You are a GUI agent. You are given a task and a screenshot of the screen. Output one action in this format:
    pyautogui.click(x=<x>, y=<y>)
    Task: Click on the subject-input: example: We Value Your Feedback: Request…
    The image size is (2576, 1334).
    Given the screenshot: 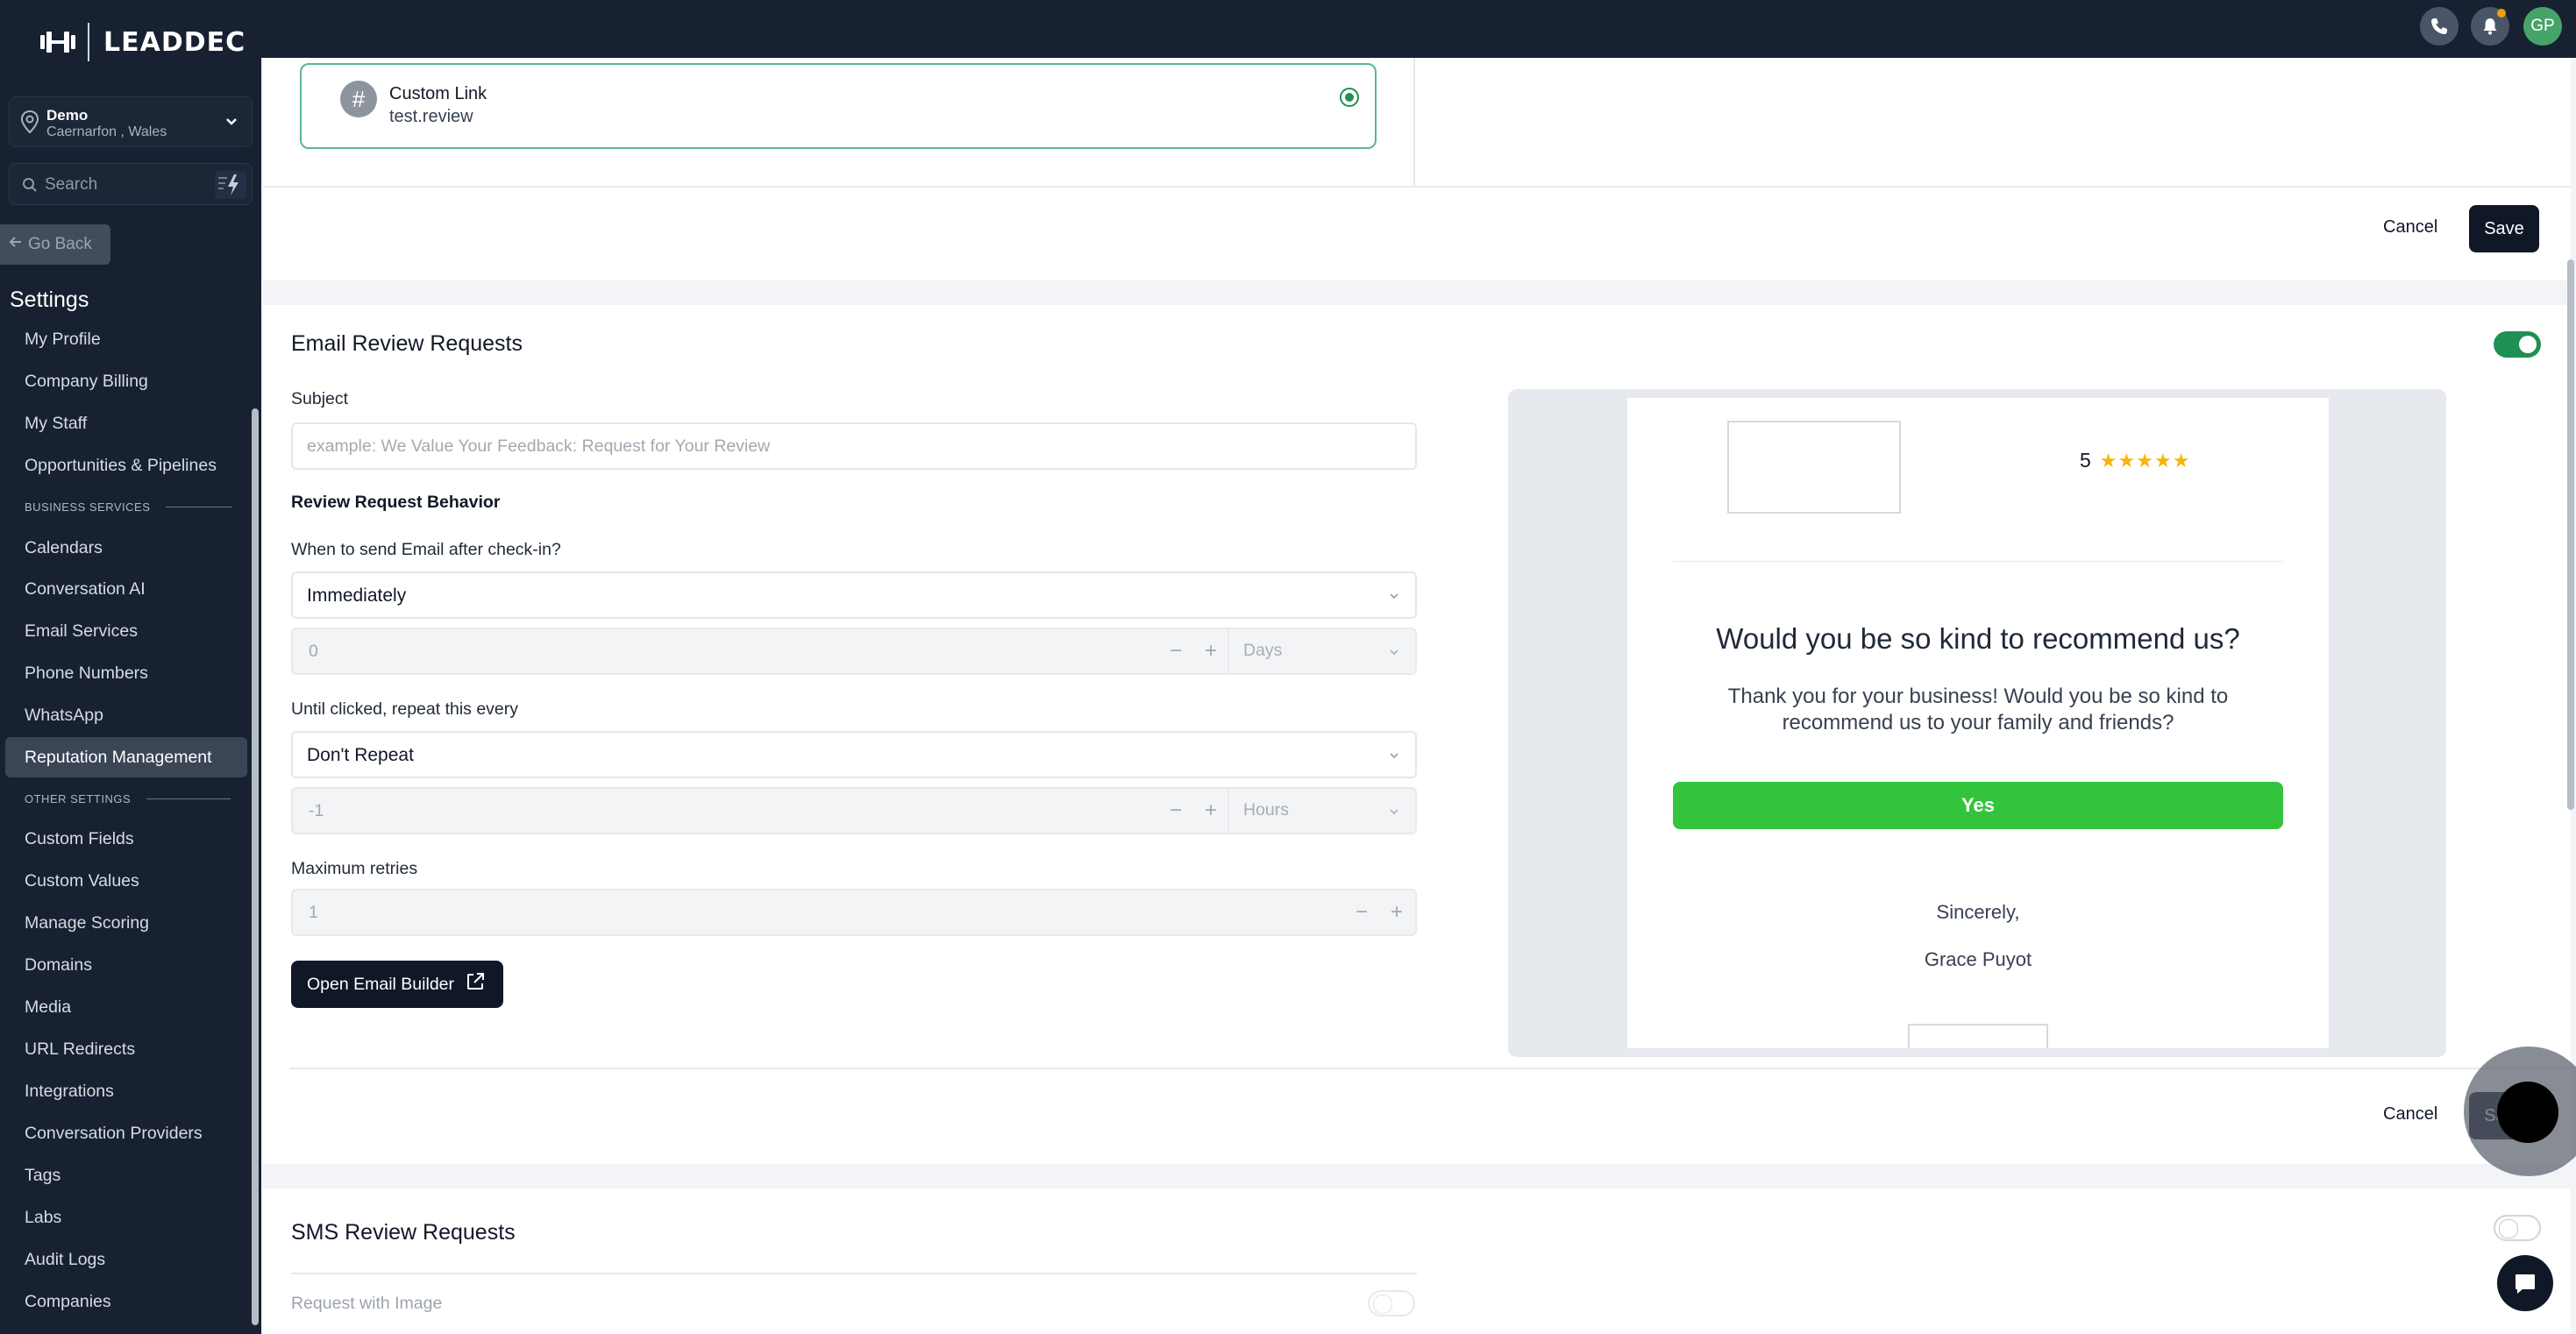 What is the action you would take?
    pyautogui.click(x=854, y=446)
    